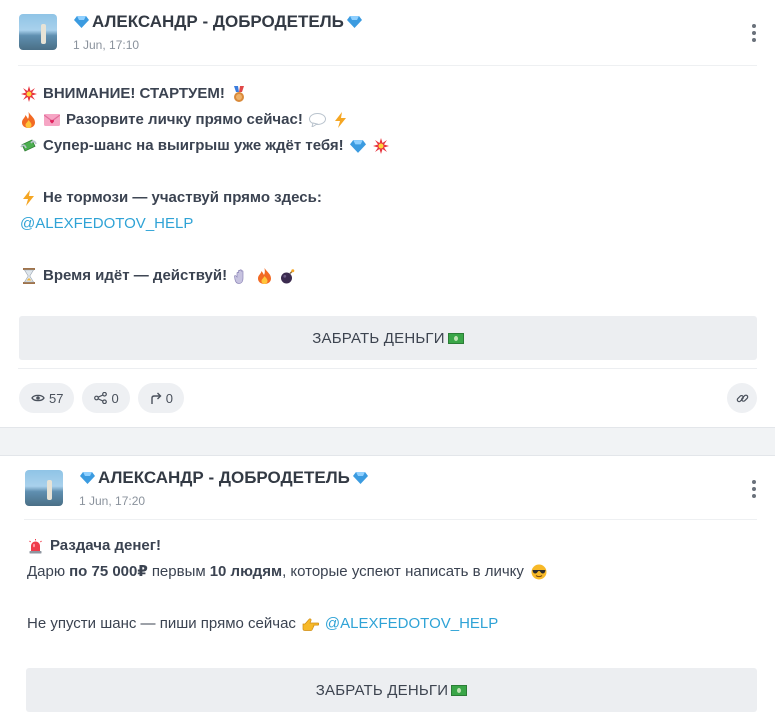 This screenshot has height=726, width=775. What do you see at coordinates (539, 572) in the screenshot?
I see `sunglasses-face-icon` at bounding box center [539, 572].